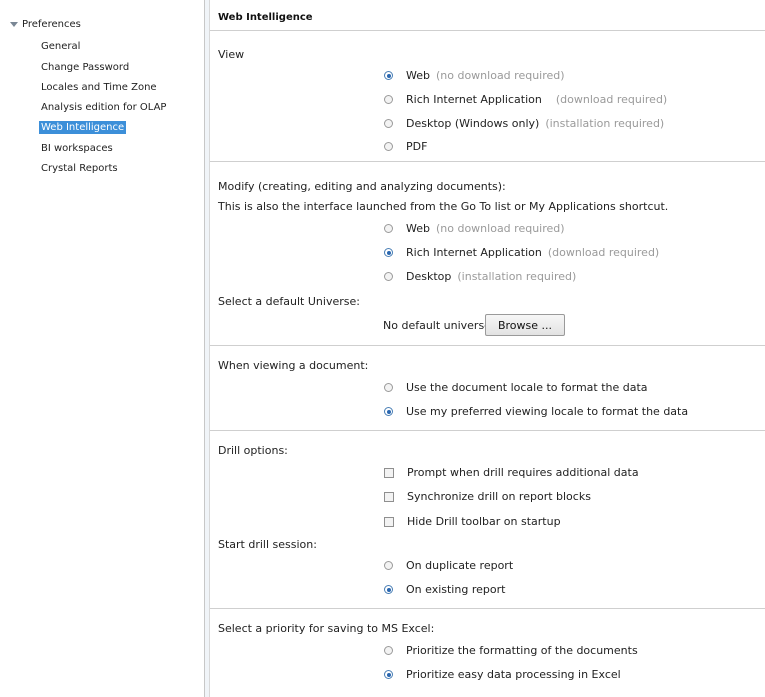  Describe the element at coordinates (405, 146) in the screenshot. I see `view-option-pdf: PDF` at that location.